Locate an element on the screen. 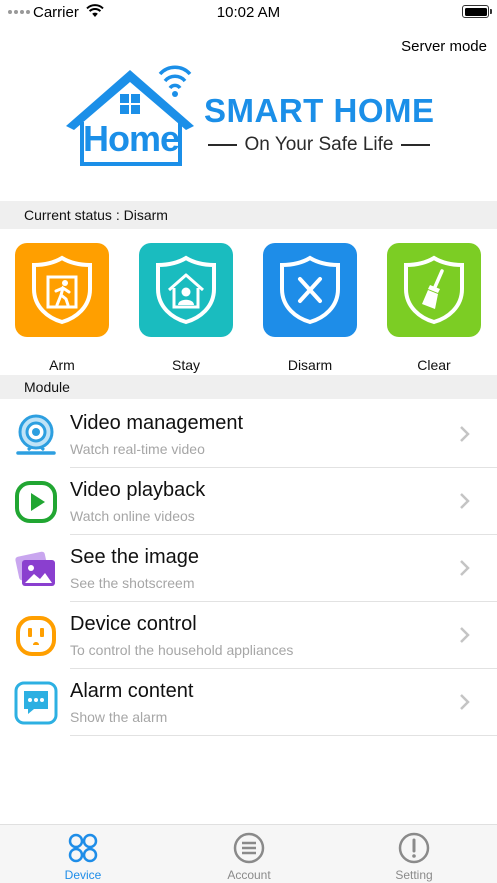 This screenshot has height=883, width=497. logo-tagline-text: On Your Safe Life is located at coordinates (319, 144).